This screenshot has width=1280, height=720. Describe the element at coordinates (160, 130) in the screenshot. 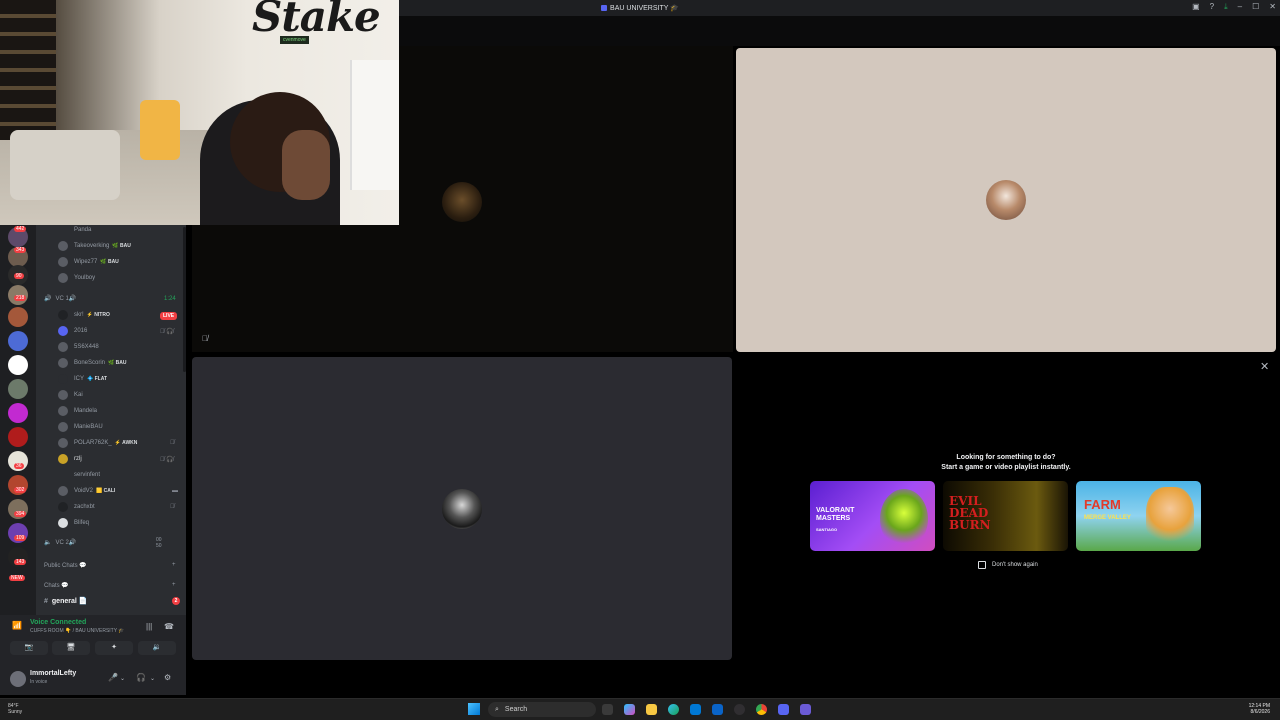

I see `webcam-chair` at that location.